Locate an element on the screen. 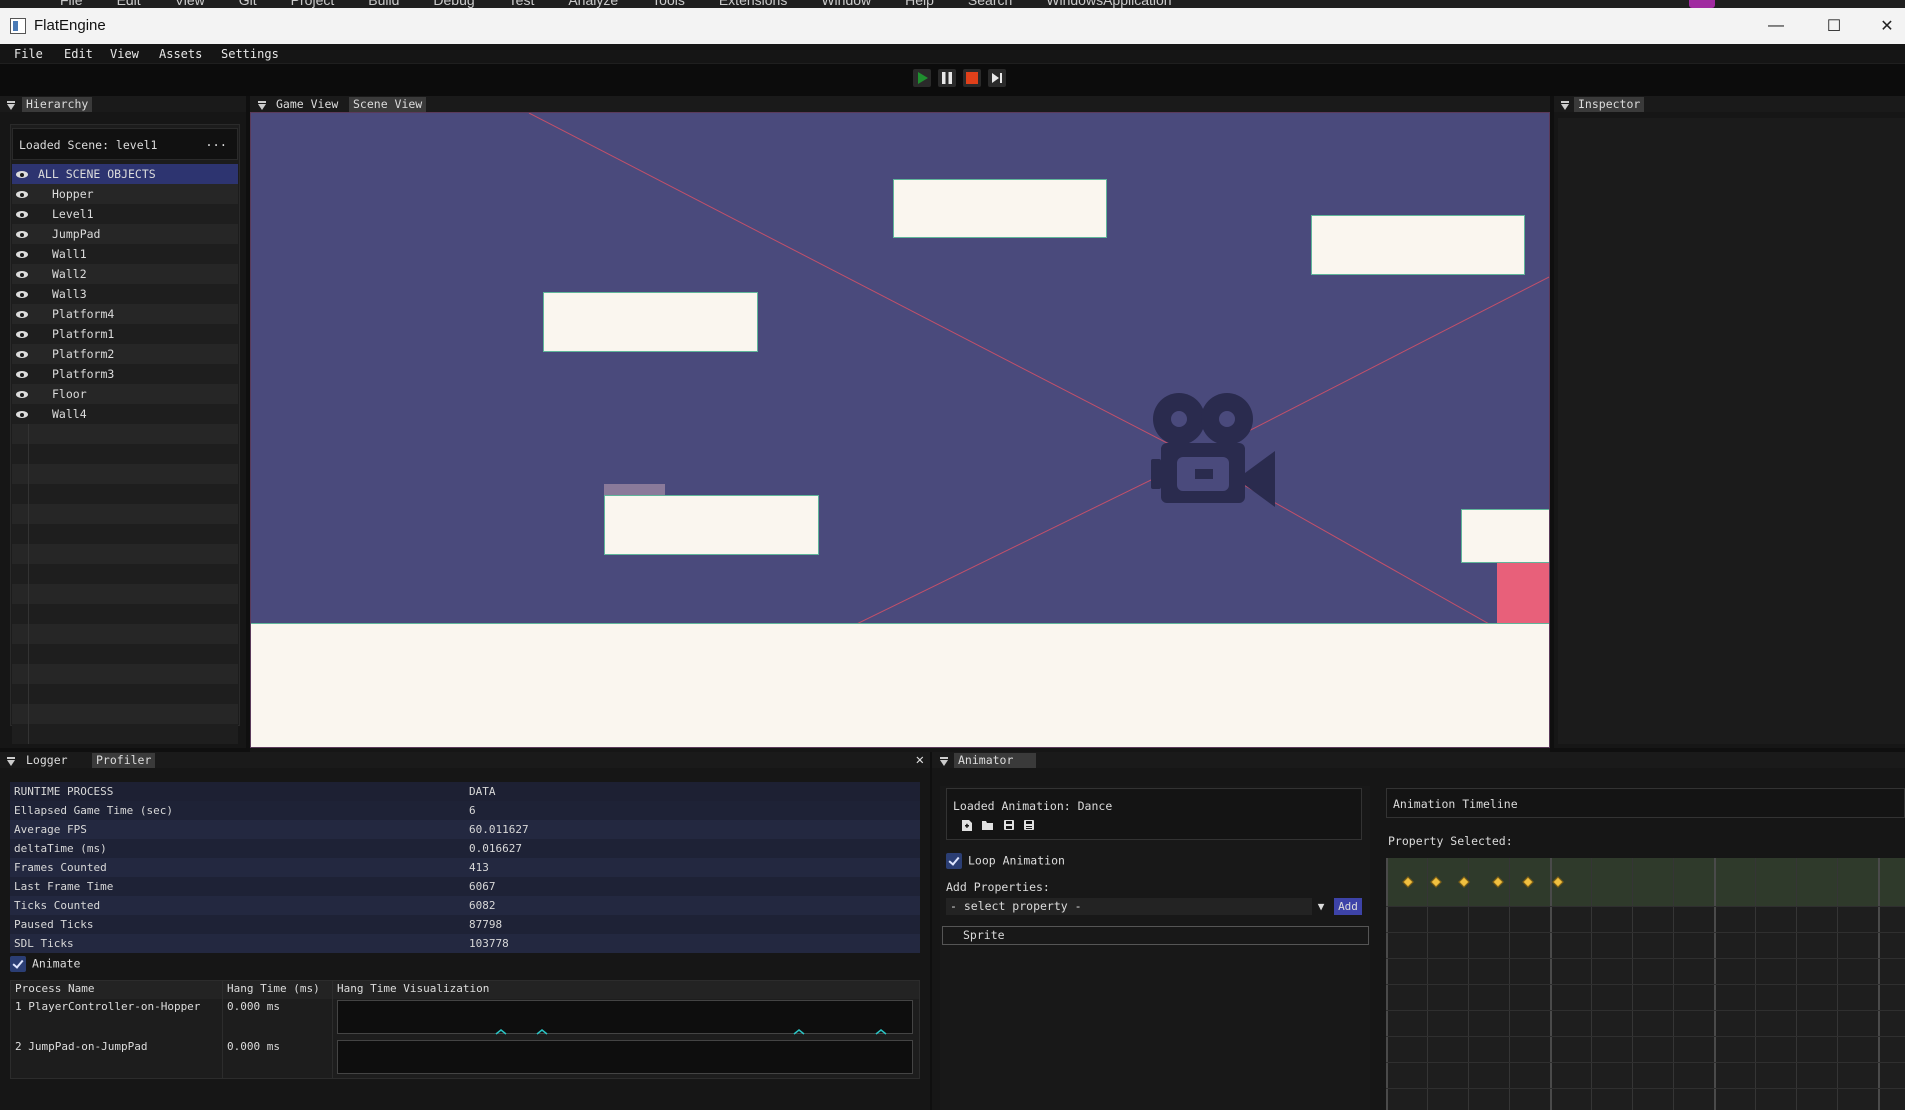 Image resolution: width=1905 pixels, height=1110 pixels. host-menu-item: Analyze is located at coordinates (593, 4).